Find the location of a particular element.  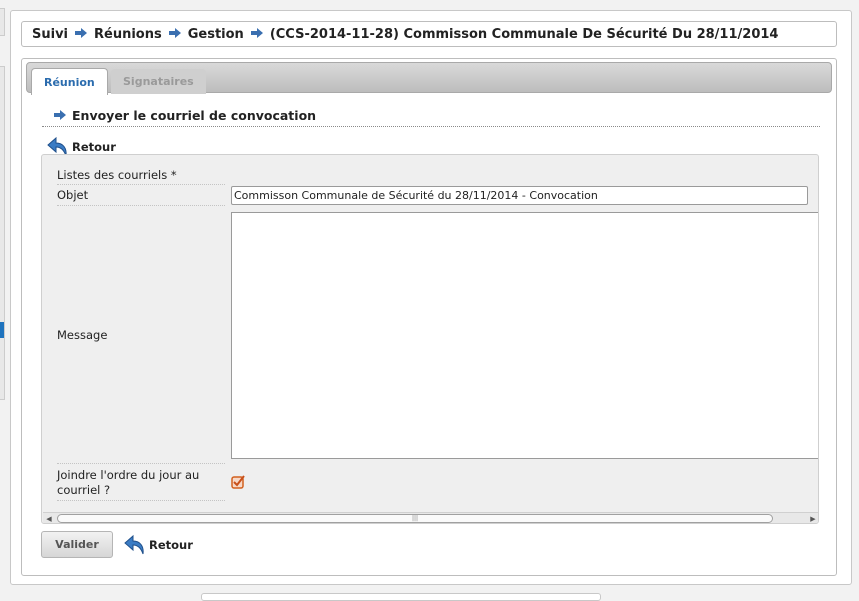

back-arrow-icon is located at coordinates (134, 544).